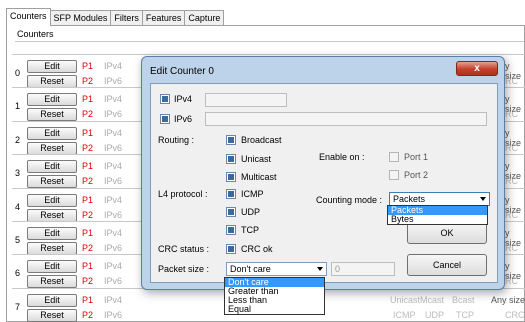  What do you see at coordinates (28, 17) in the screenshot?
I see `tab-counters: Counters` at bounding box center [28, 17].